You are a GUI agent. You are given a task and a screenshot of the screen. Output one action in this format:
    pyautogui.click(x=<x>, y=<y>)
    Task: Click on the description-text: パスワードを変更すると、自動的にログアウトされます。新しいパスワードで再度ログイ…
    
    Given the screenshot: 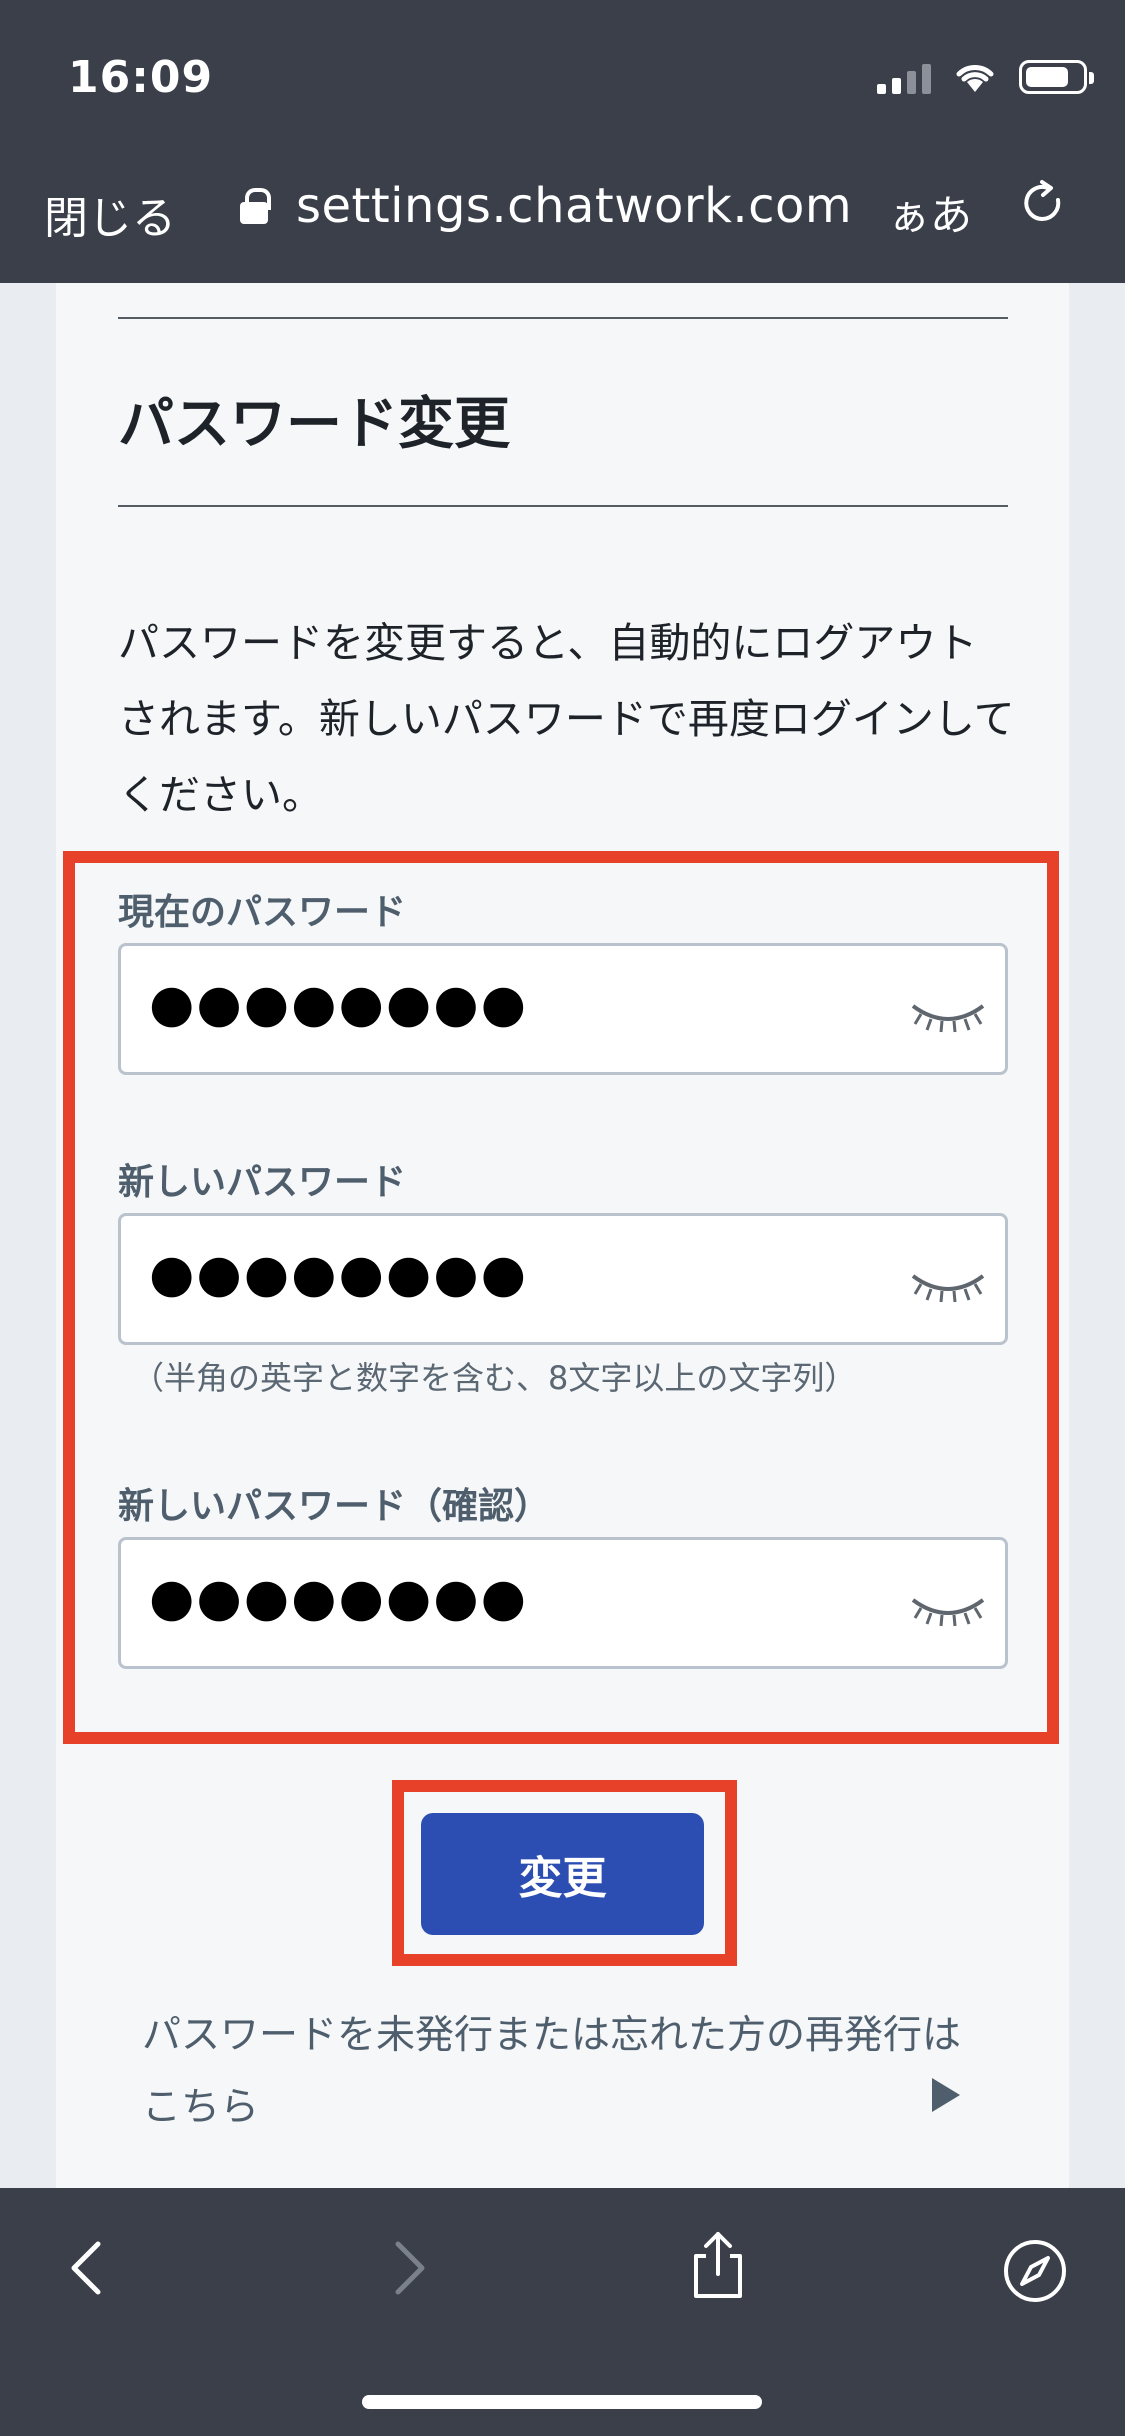 What is the action you would take?
    pyautogui.click(x=566, y=719)
    